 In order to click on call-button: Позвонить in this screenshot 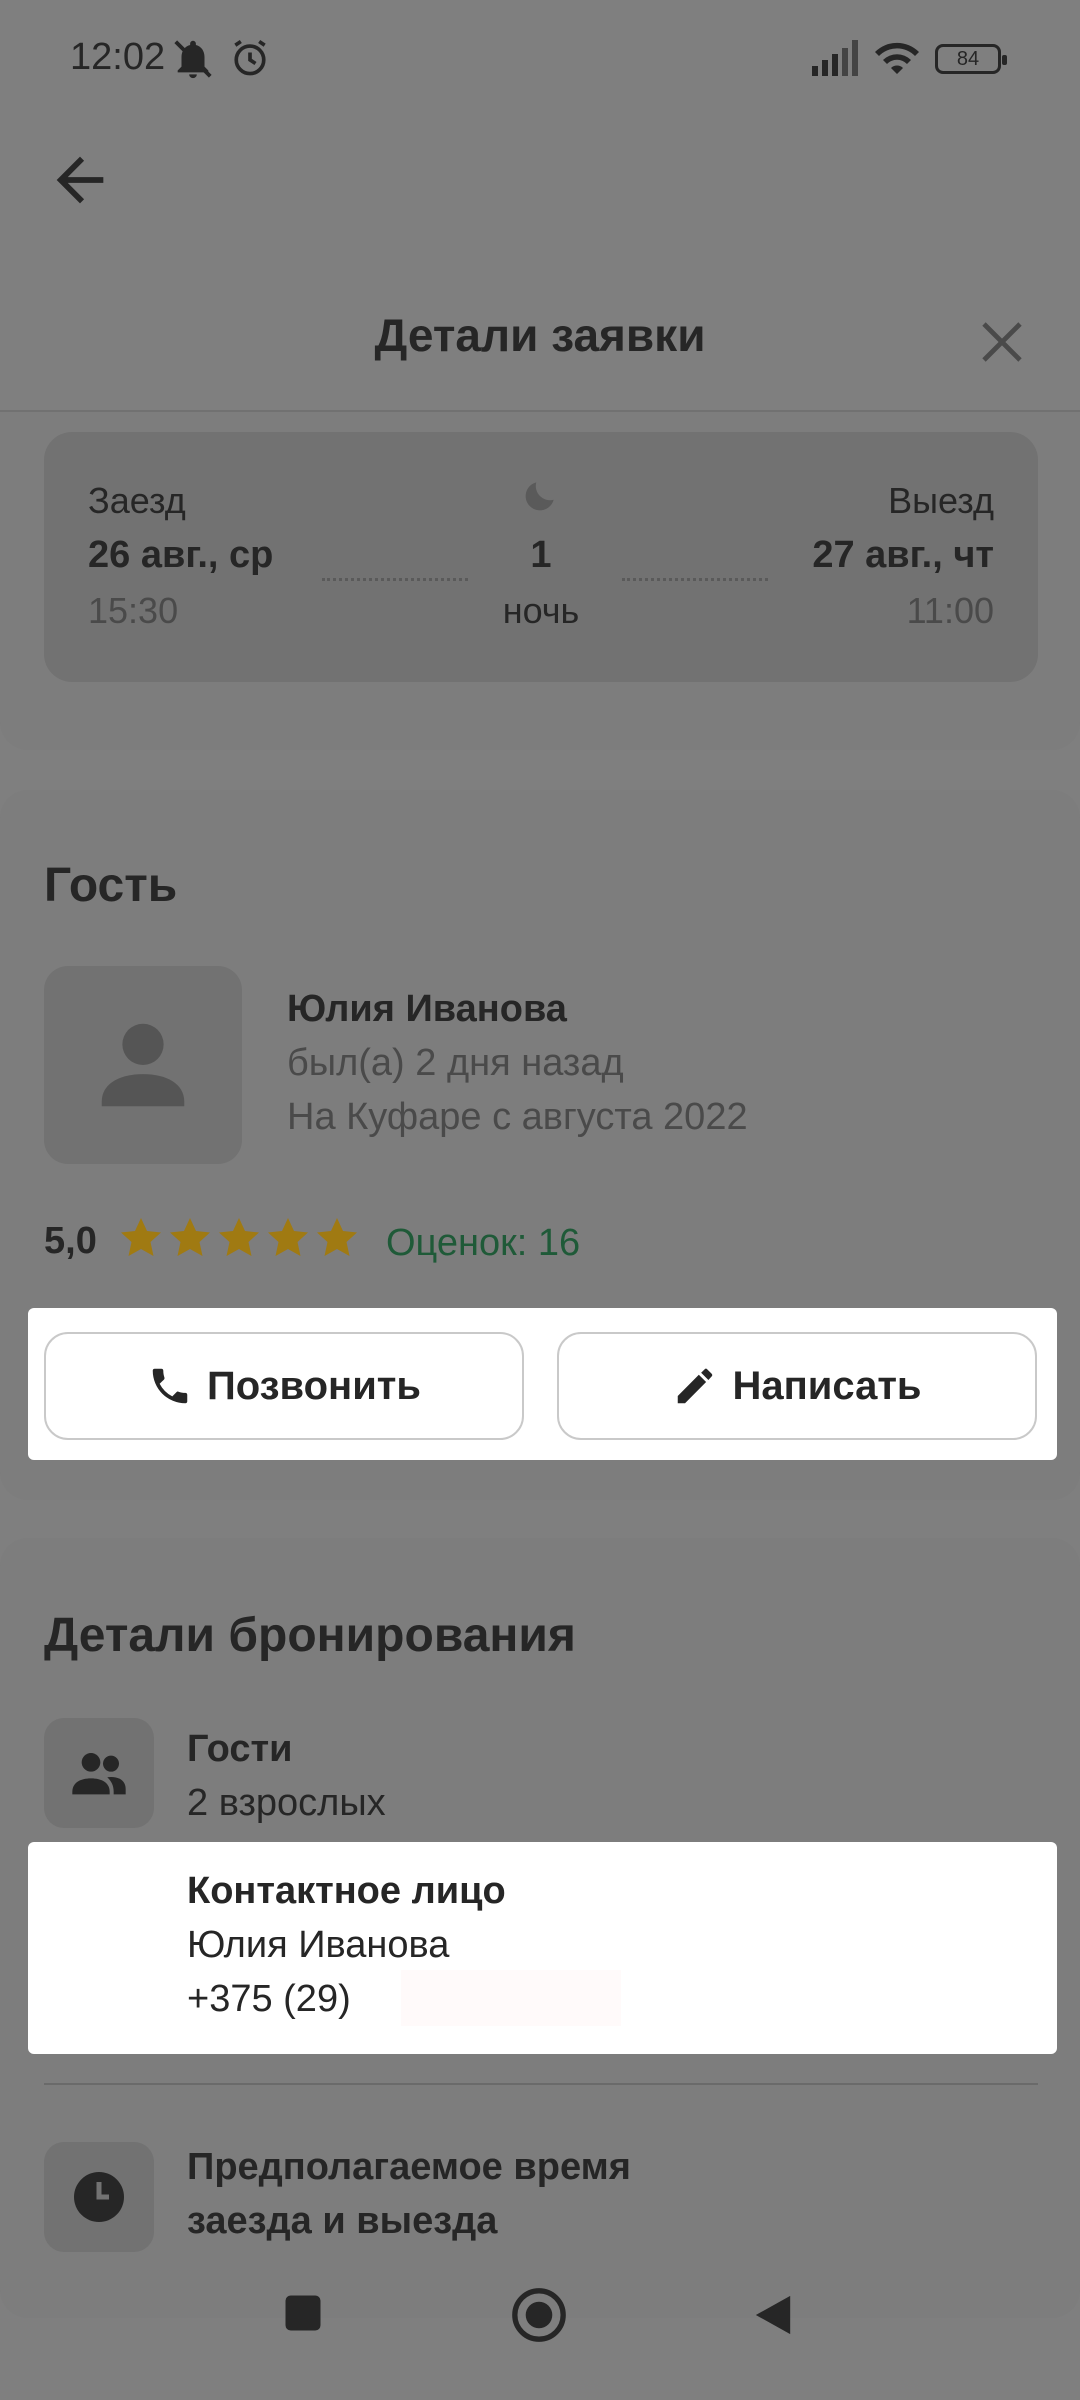, I will do `click(284, 1386)`.